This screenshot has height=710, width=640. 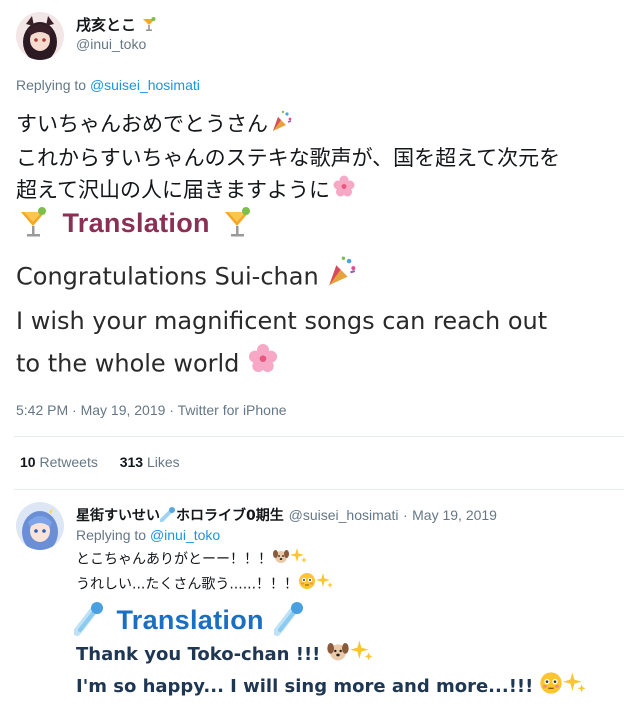 I want to click on replying-to-line: Replying to @suisei_hosimati, so click(x=108, y=85).